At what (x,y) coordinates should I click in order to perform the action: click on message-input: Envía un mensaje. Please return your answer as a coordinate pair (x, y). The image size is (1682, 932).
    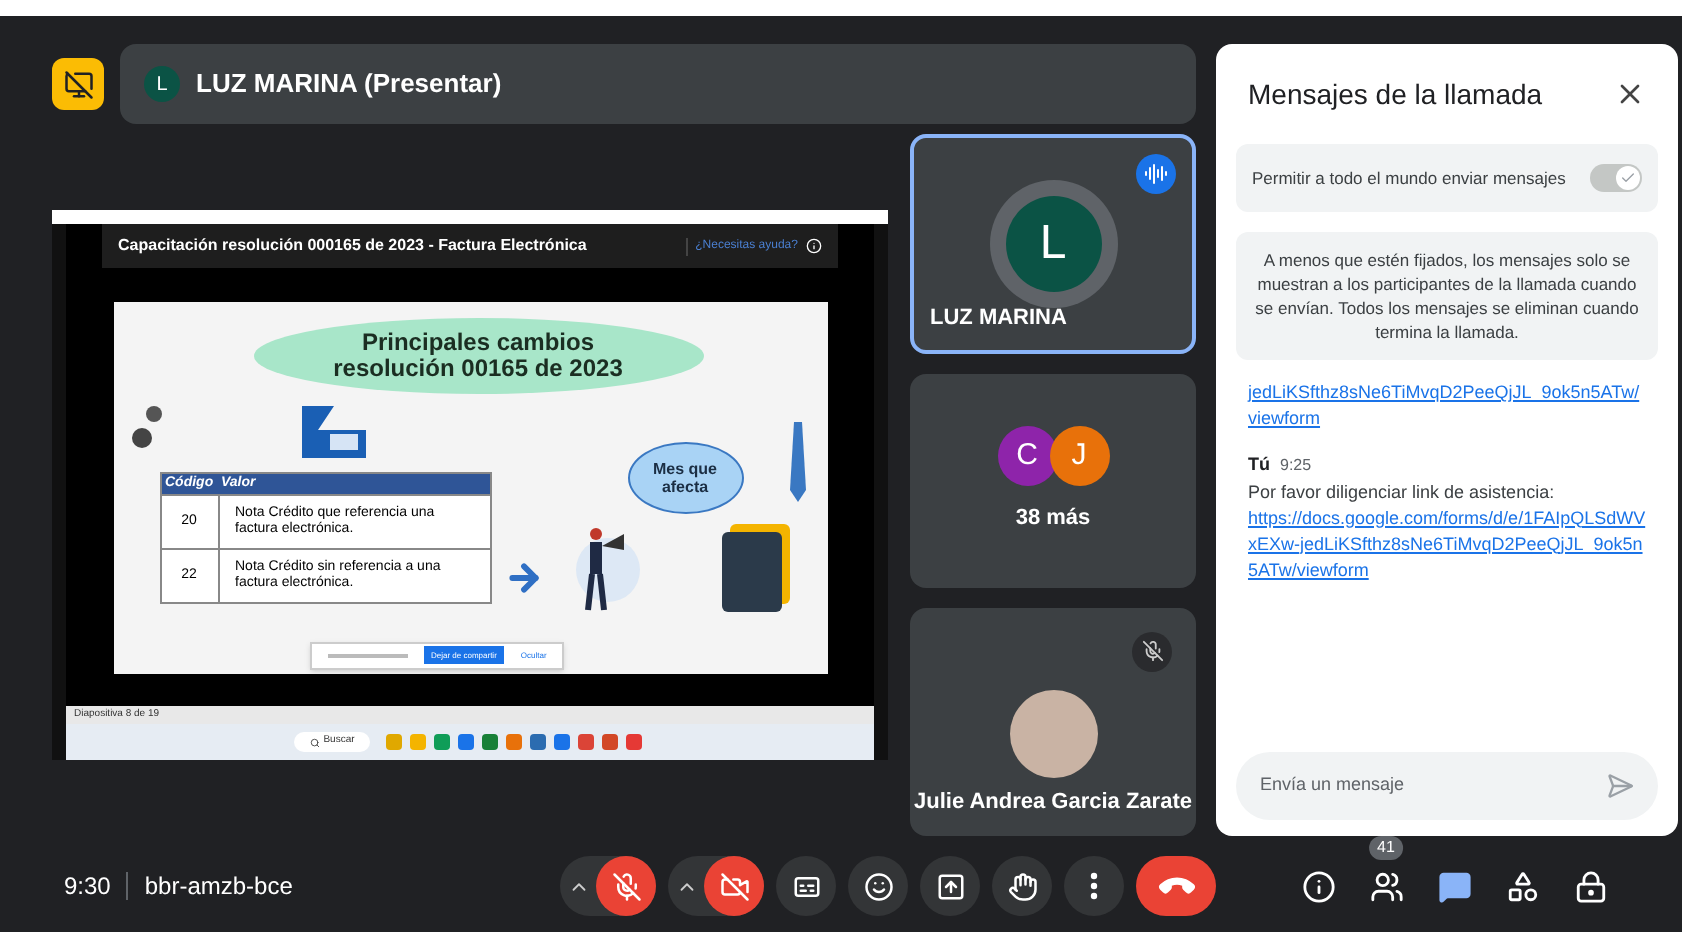
    Looking at the image, I should click on (1447, 786).